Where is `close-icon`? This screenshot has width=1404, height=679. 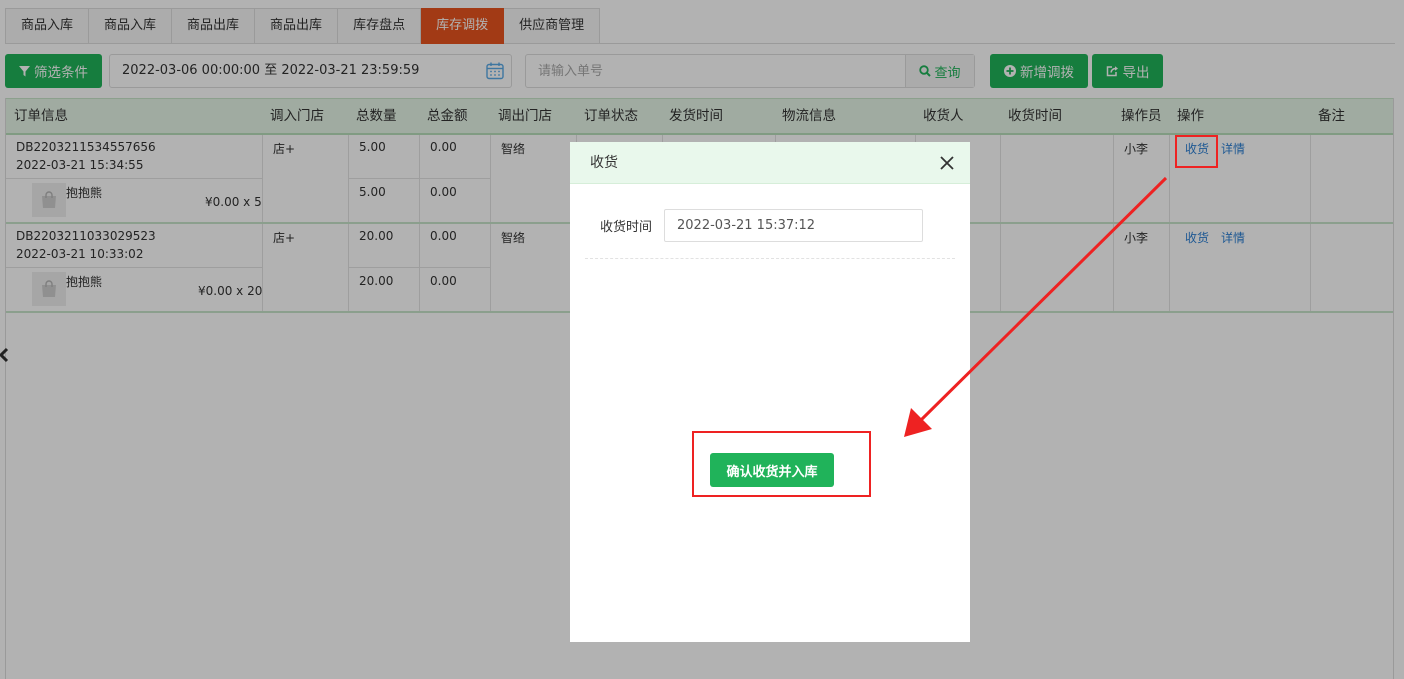
close-icon is located at coordinates (947, 163).